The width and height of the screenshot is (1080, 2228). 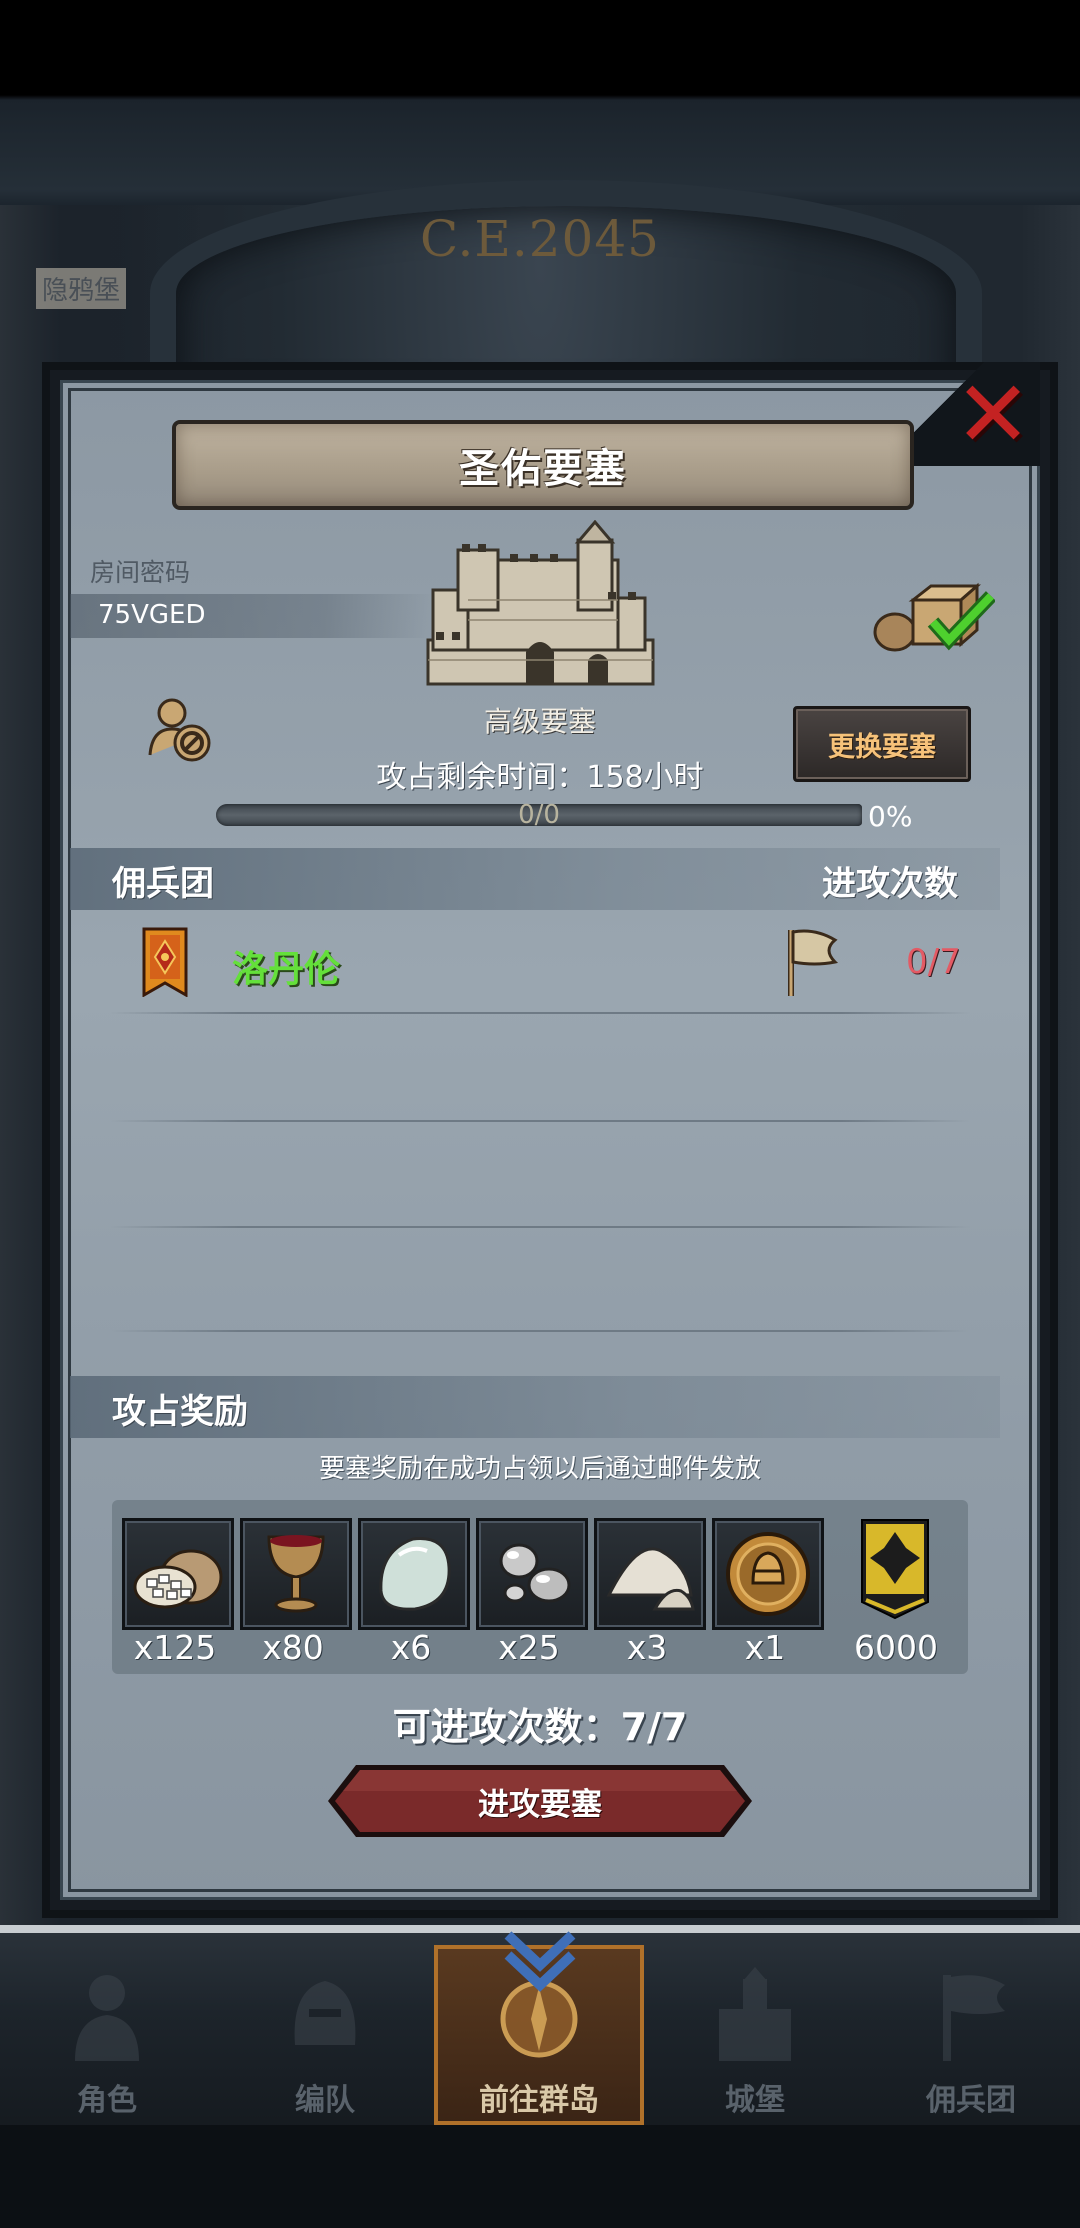 I want to click on reward-slot-gem, so click(x=414, y=1574).